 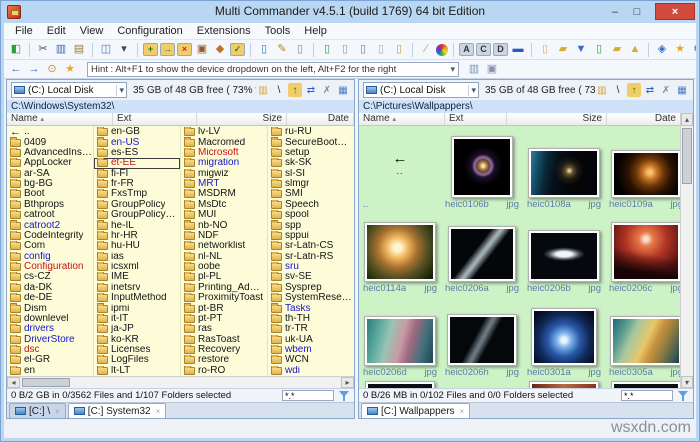 I want to click on file-4b-icon: ▯, so click(x=327, y=50).